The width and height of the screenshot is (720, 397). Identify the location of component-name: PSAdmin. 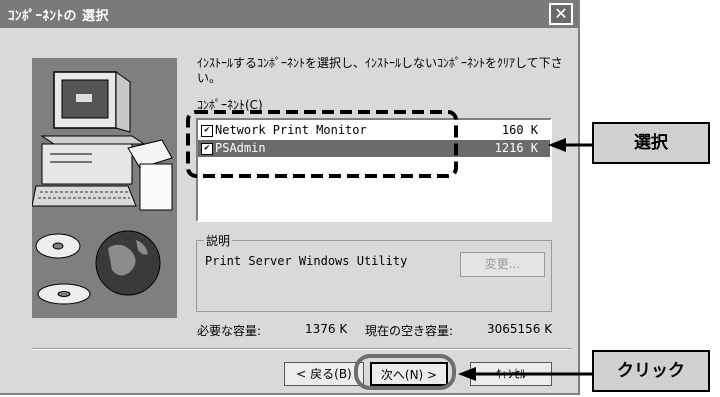
(240, 148).